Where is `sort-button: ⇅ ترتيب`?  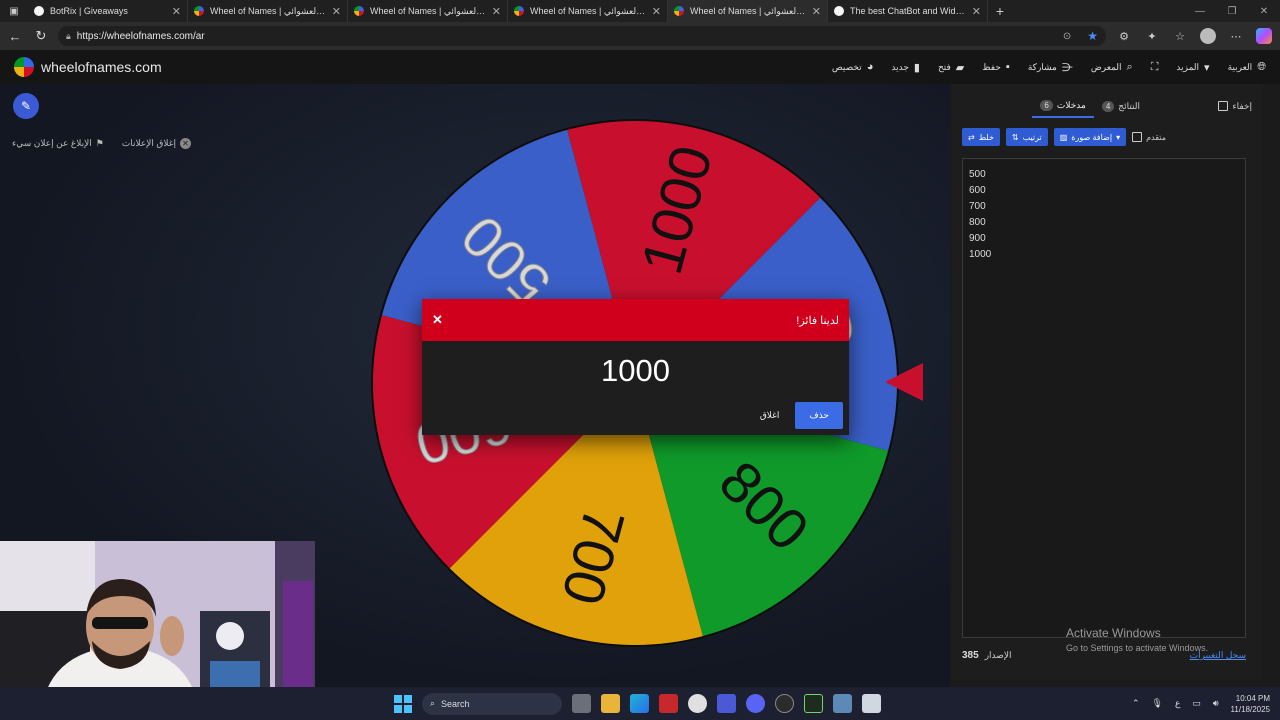
sort-button: ⇅ ترتيب is located at coordinates (1026, 137).